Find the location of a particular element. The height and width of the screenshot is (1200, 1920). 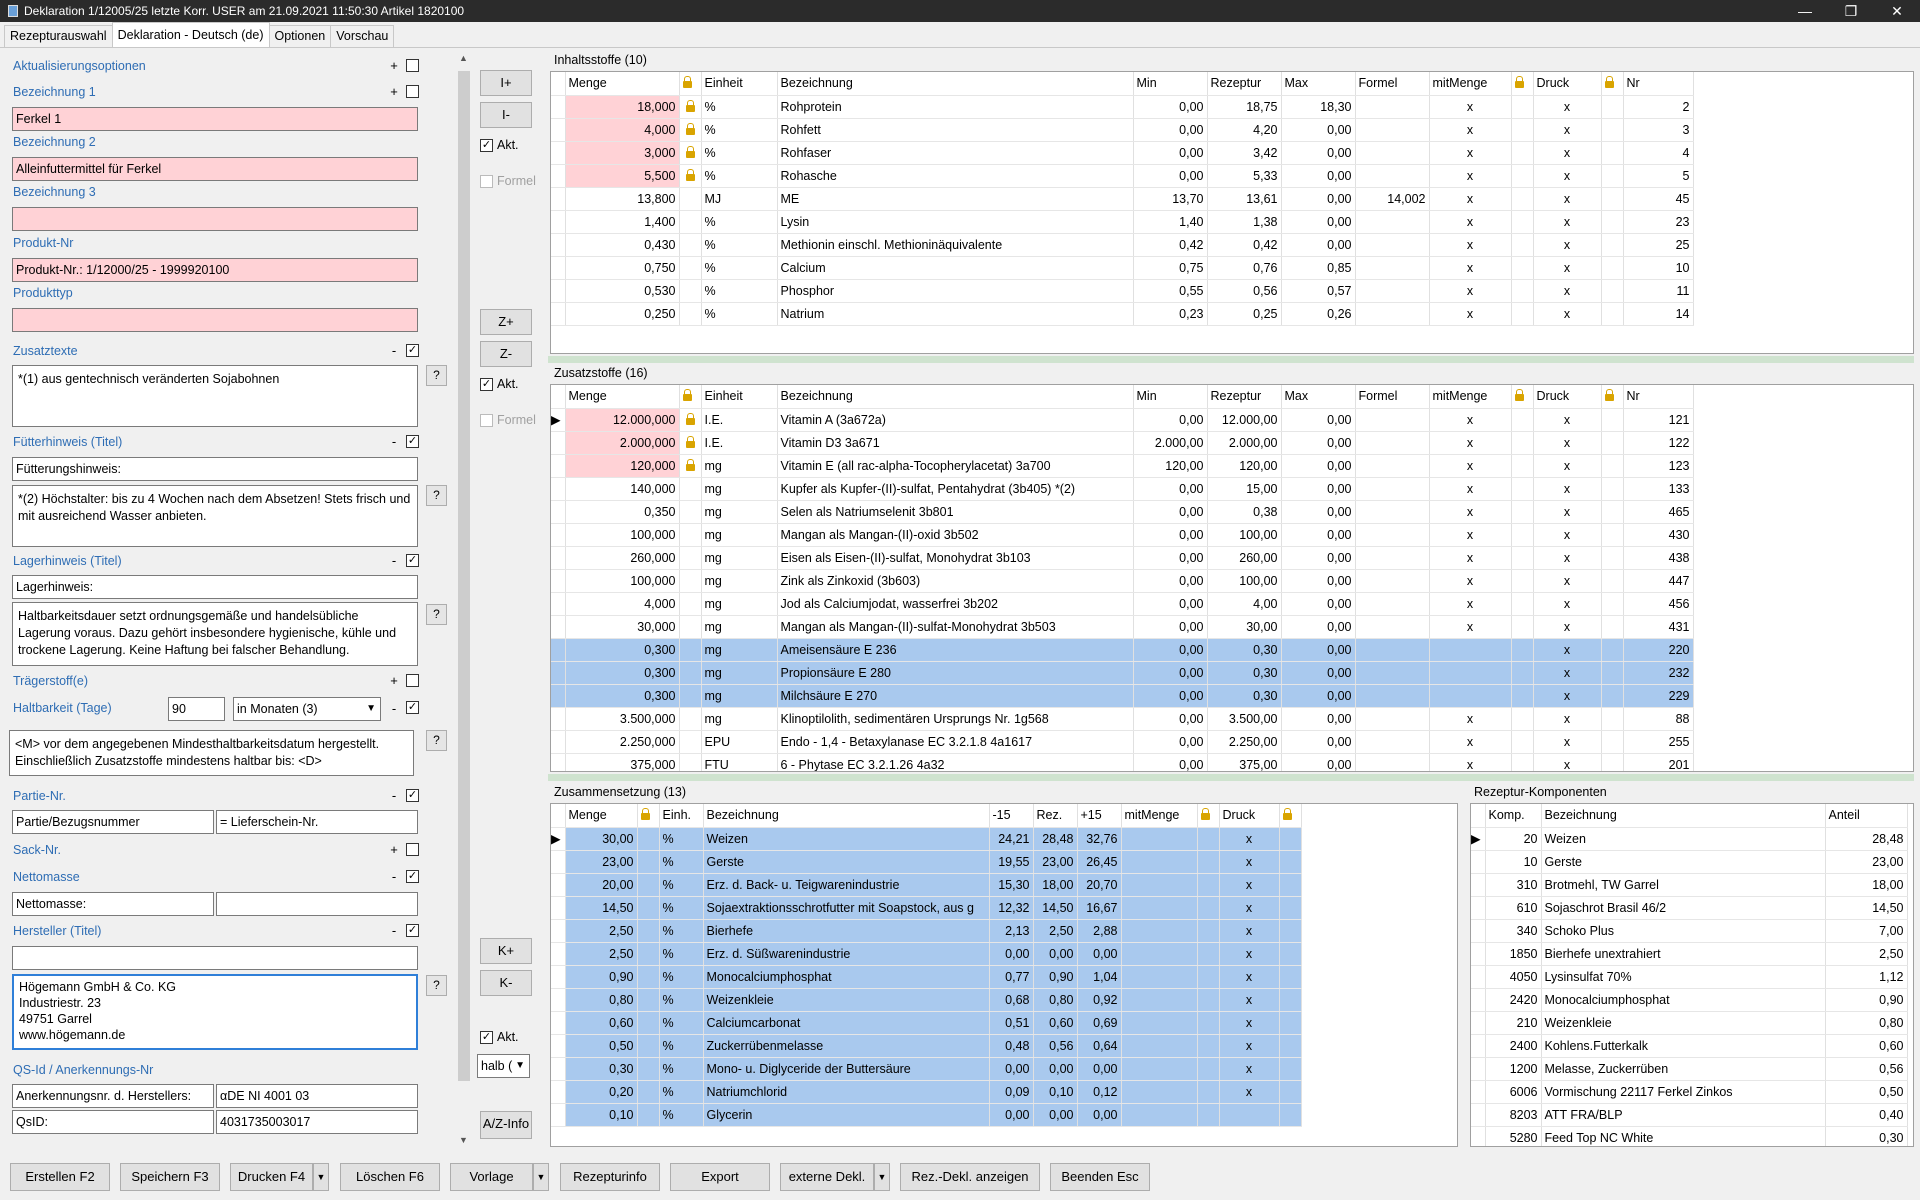

cell-bezeichnung: Erz. d. Süßwarenindustrie is located at coordinates (846, 954).